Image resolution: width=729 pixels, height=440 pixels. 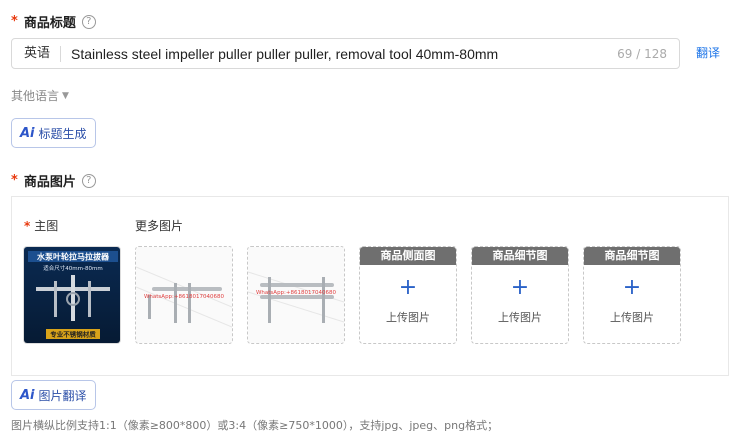 I want to click on other-languages-toggle: 其他语言 ▼, so click(x=40, y=95).